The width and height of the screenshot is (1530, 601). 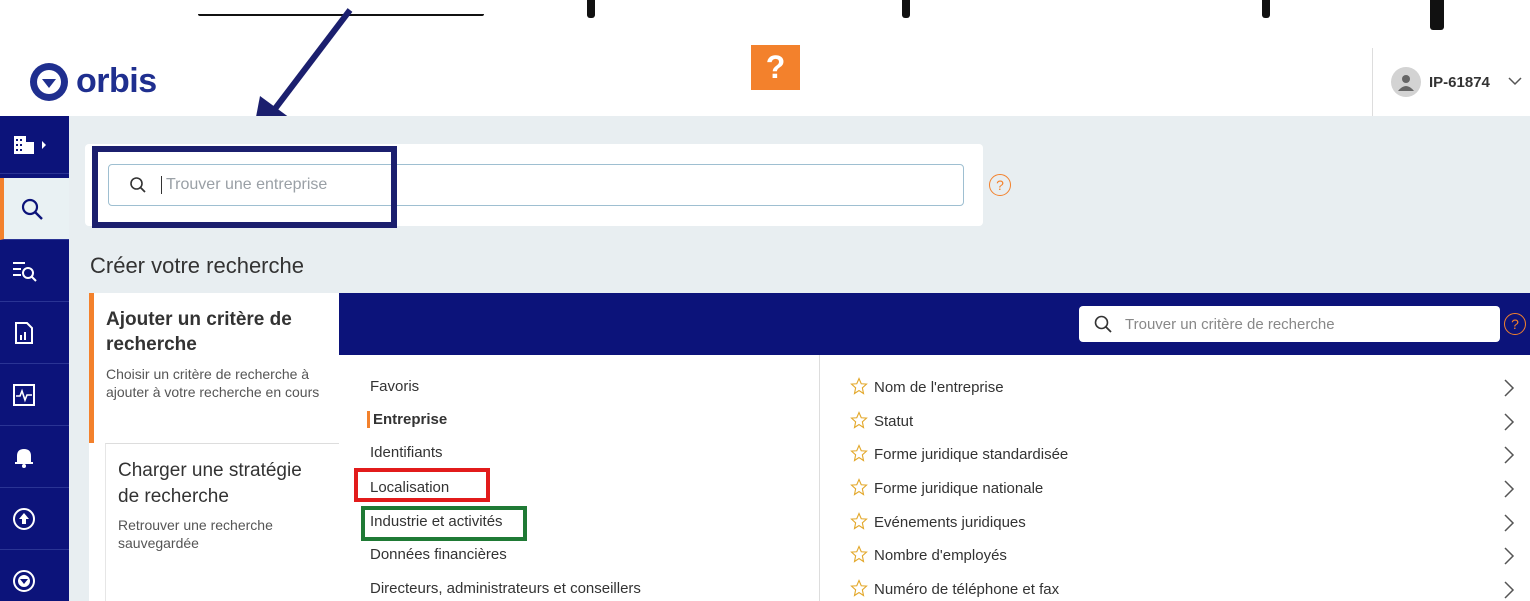 What do you see at coordinates (406, 452) in the screenshot?
I see `category-identifiants: Identifiants` at bounding box center [406, 452].